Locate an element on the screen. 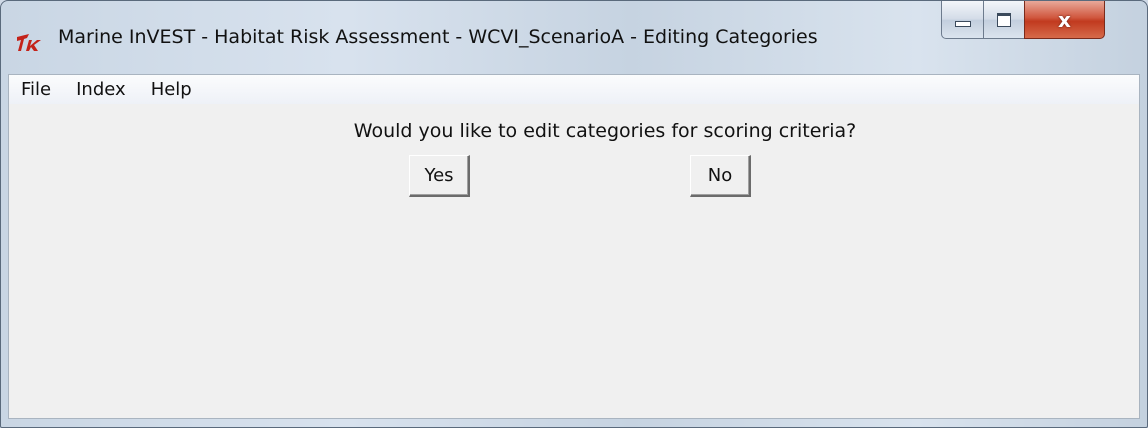  yes-button: Yes is located at coordinates (439, 176).